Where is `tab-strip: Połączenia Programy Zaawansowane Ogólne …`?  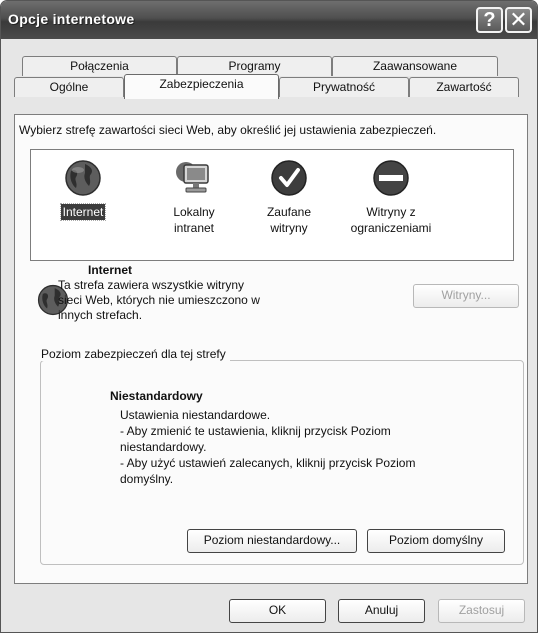 tab-strip: Połączenia Programy Zaawansowane Ogólne … is located at coordinates (271, 82).